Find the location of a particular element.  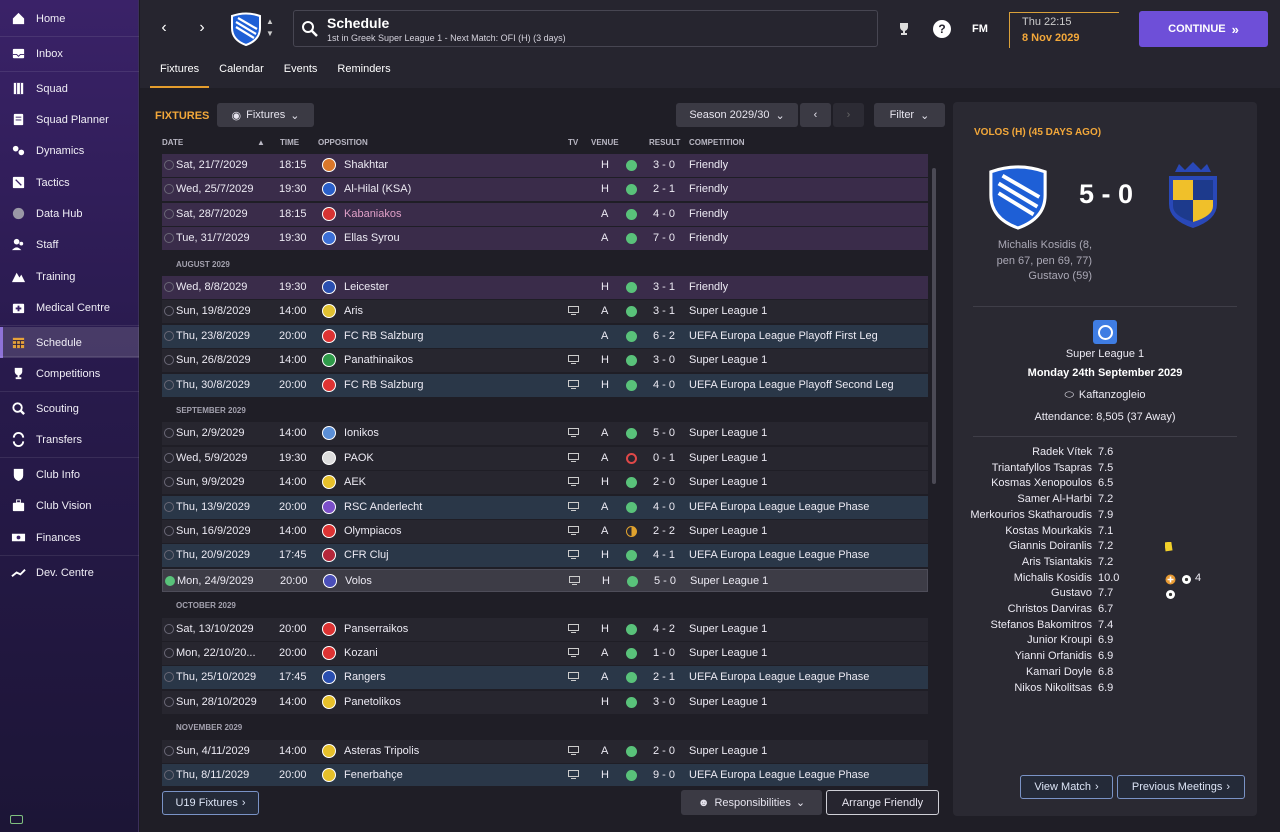

player-rating-row: Giannis Doiranlis 7.2 is located at coordinates (1105, 548).